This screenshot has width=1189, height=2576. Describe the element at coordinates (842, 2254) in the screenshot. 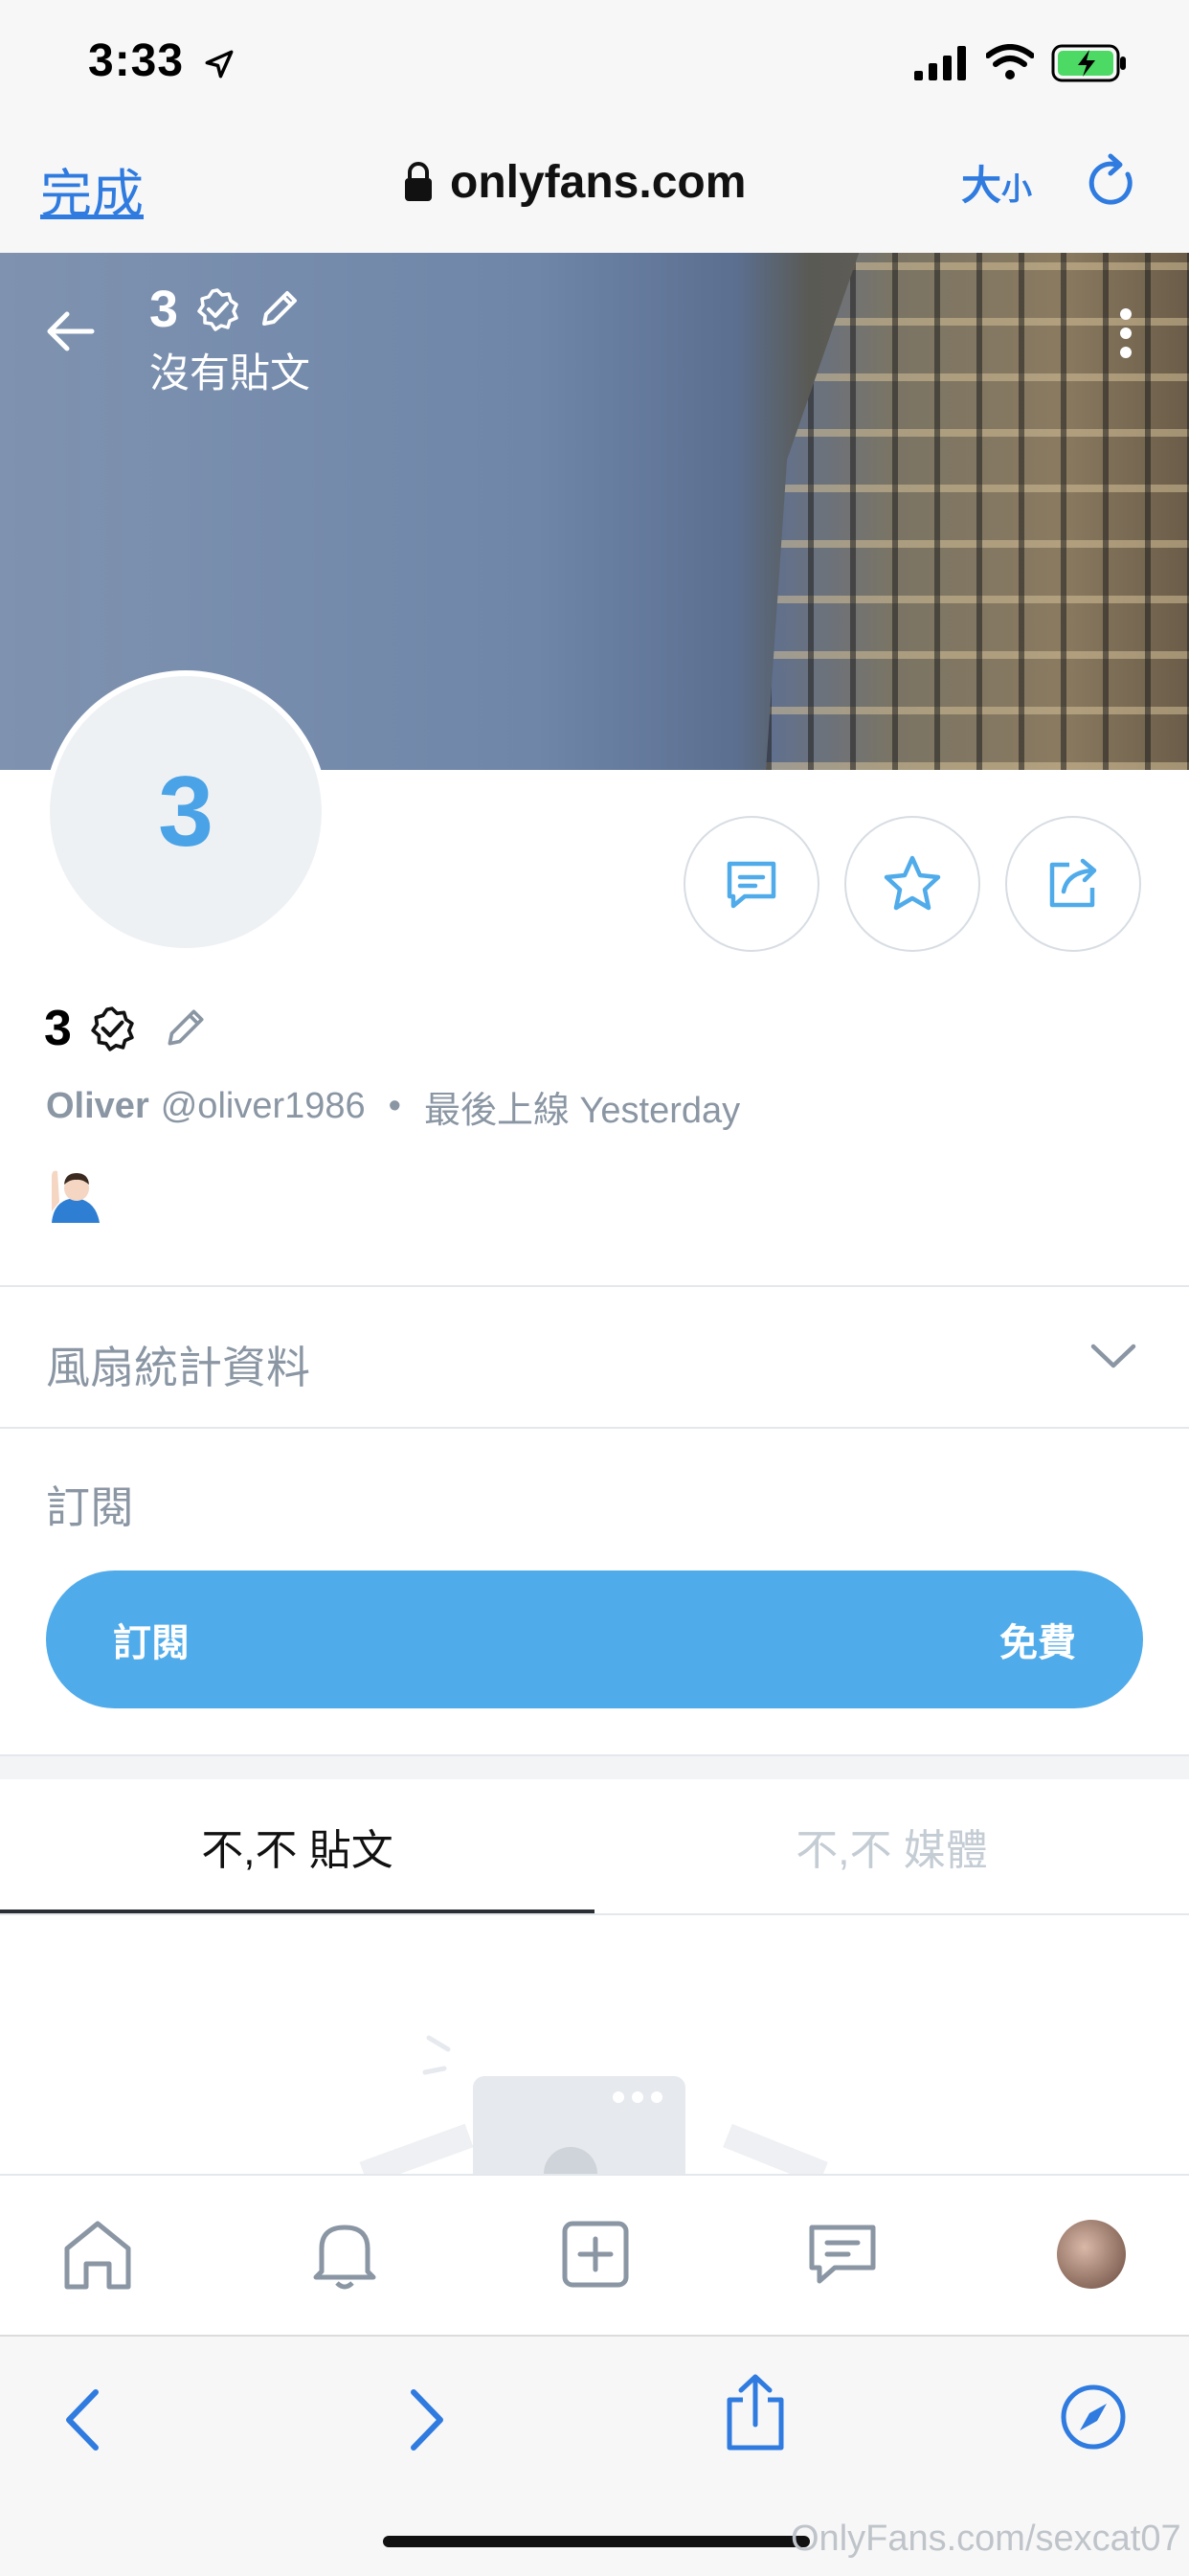

I see `chat-icon` at that location.